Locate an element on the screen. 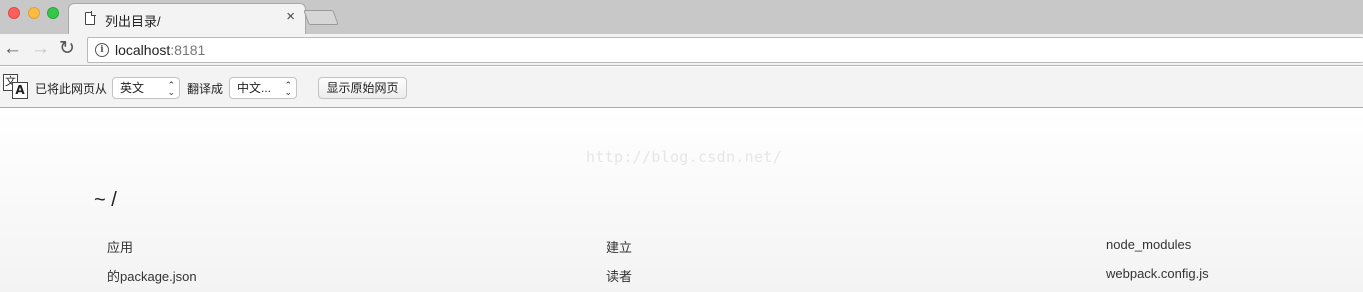  site-info-icon: i is located at coordinates (102, 50).